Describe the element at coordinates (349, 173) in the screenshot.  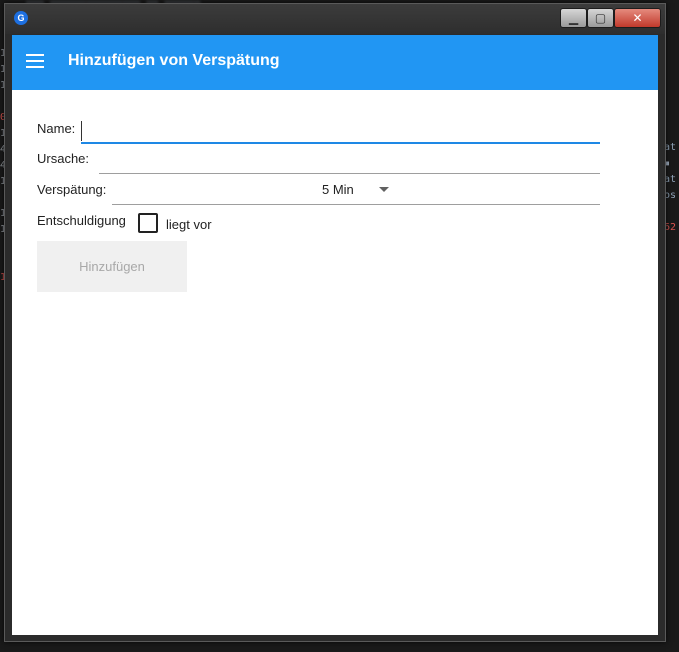
I see `ursache-input-underline` at that location.